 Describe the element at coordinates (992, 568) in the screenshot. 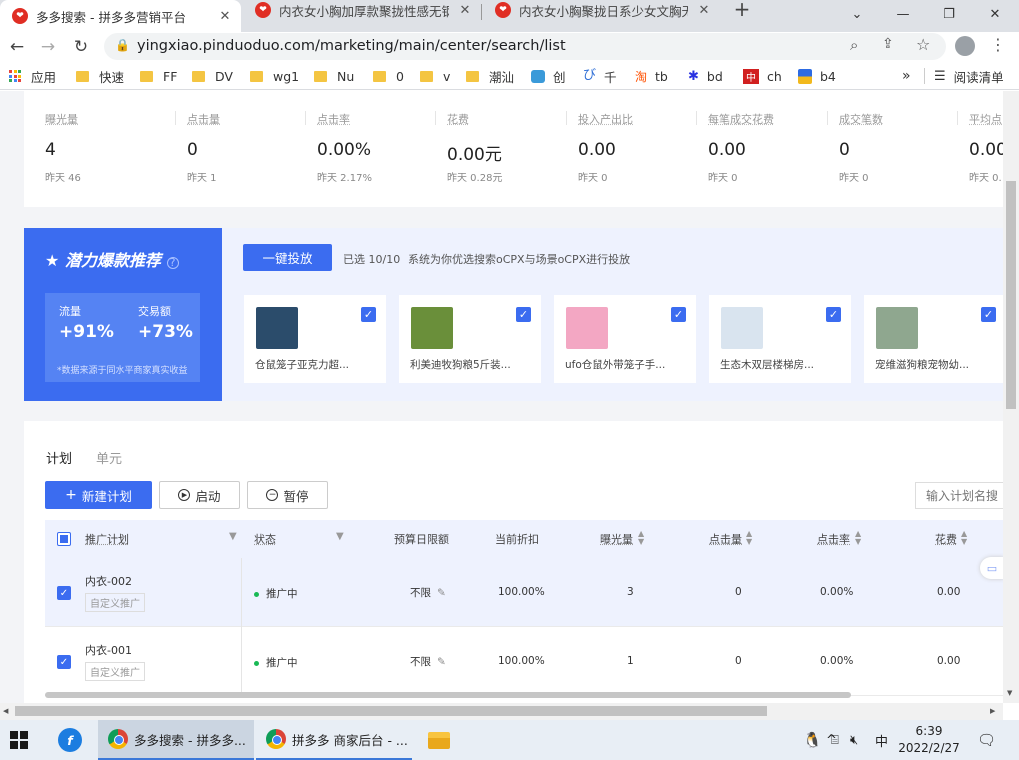

I see `chat-support-icon: ▭` at that location.